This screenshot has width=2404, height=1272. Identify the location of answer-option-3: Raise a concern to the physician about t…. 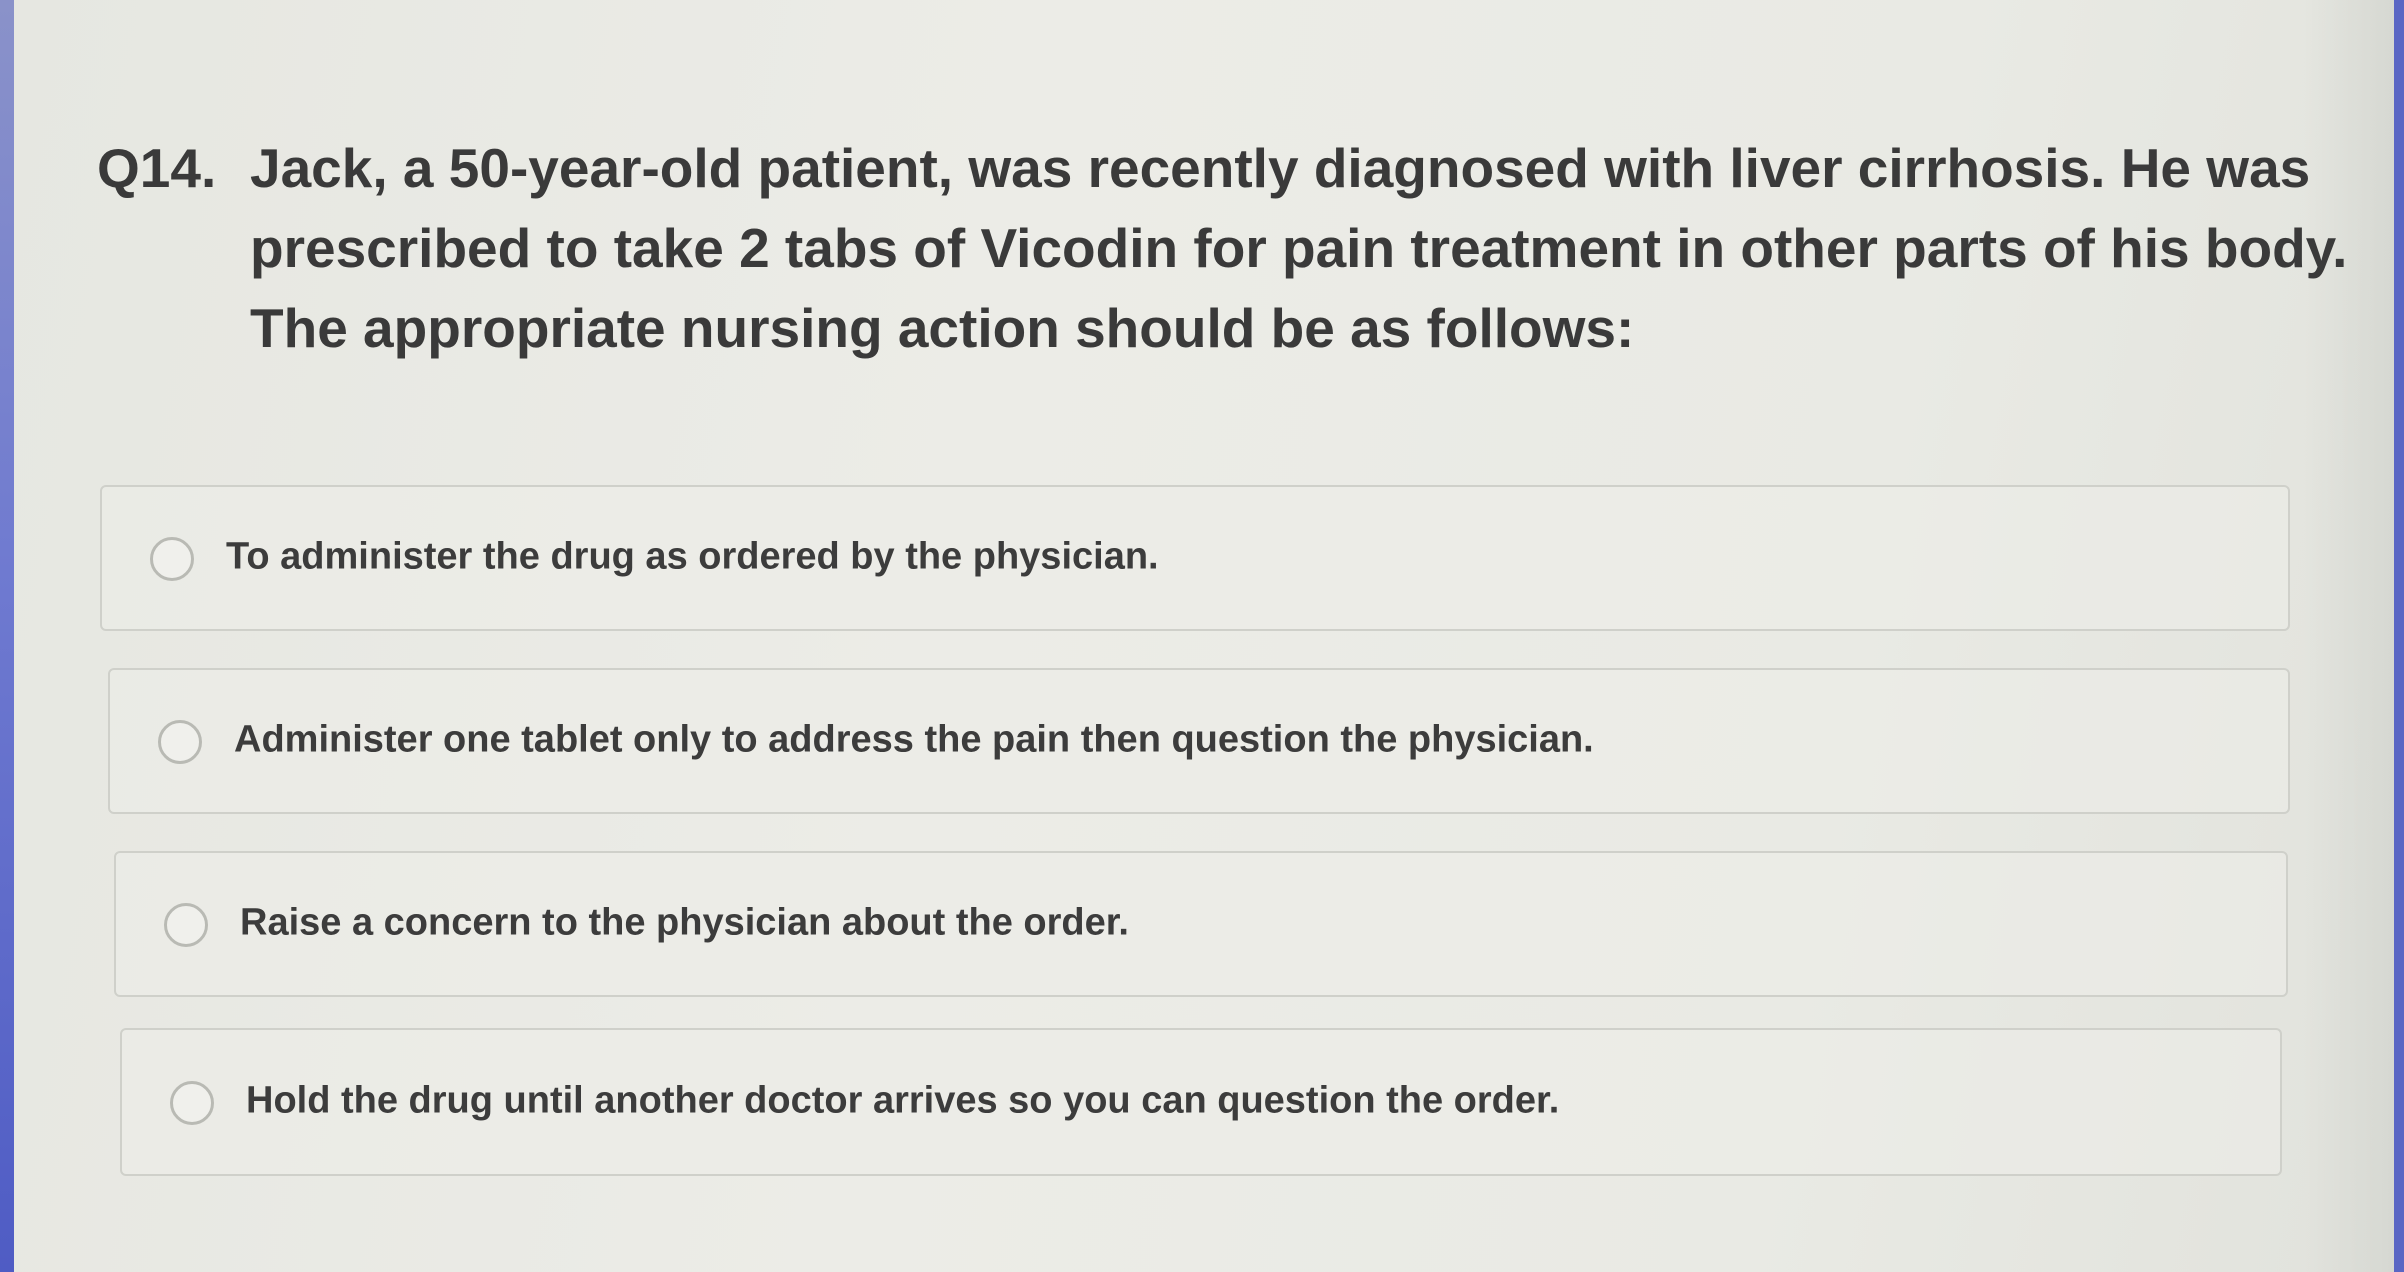
(1201, 924).